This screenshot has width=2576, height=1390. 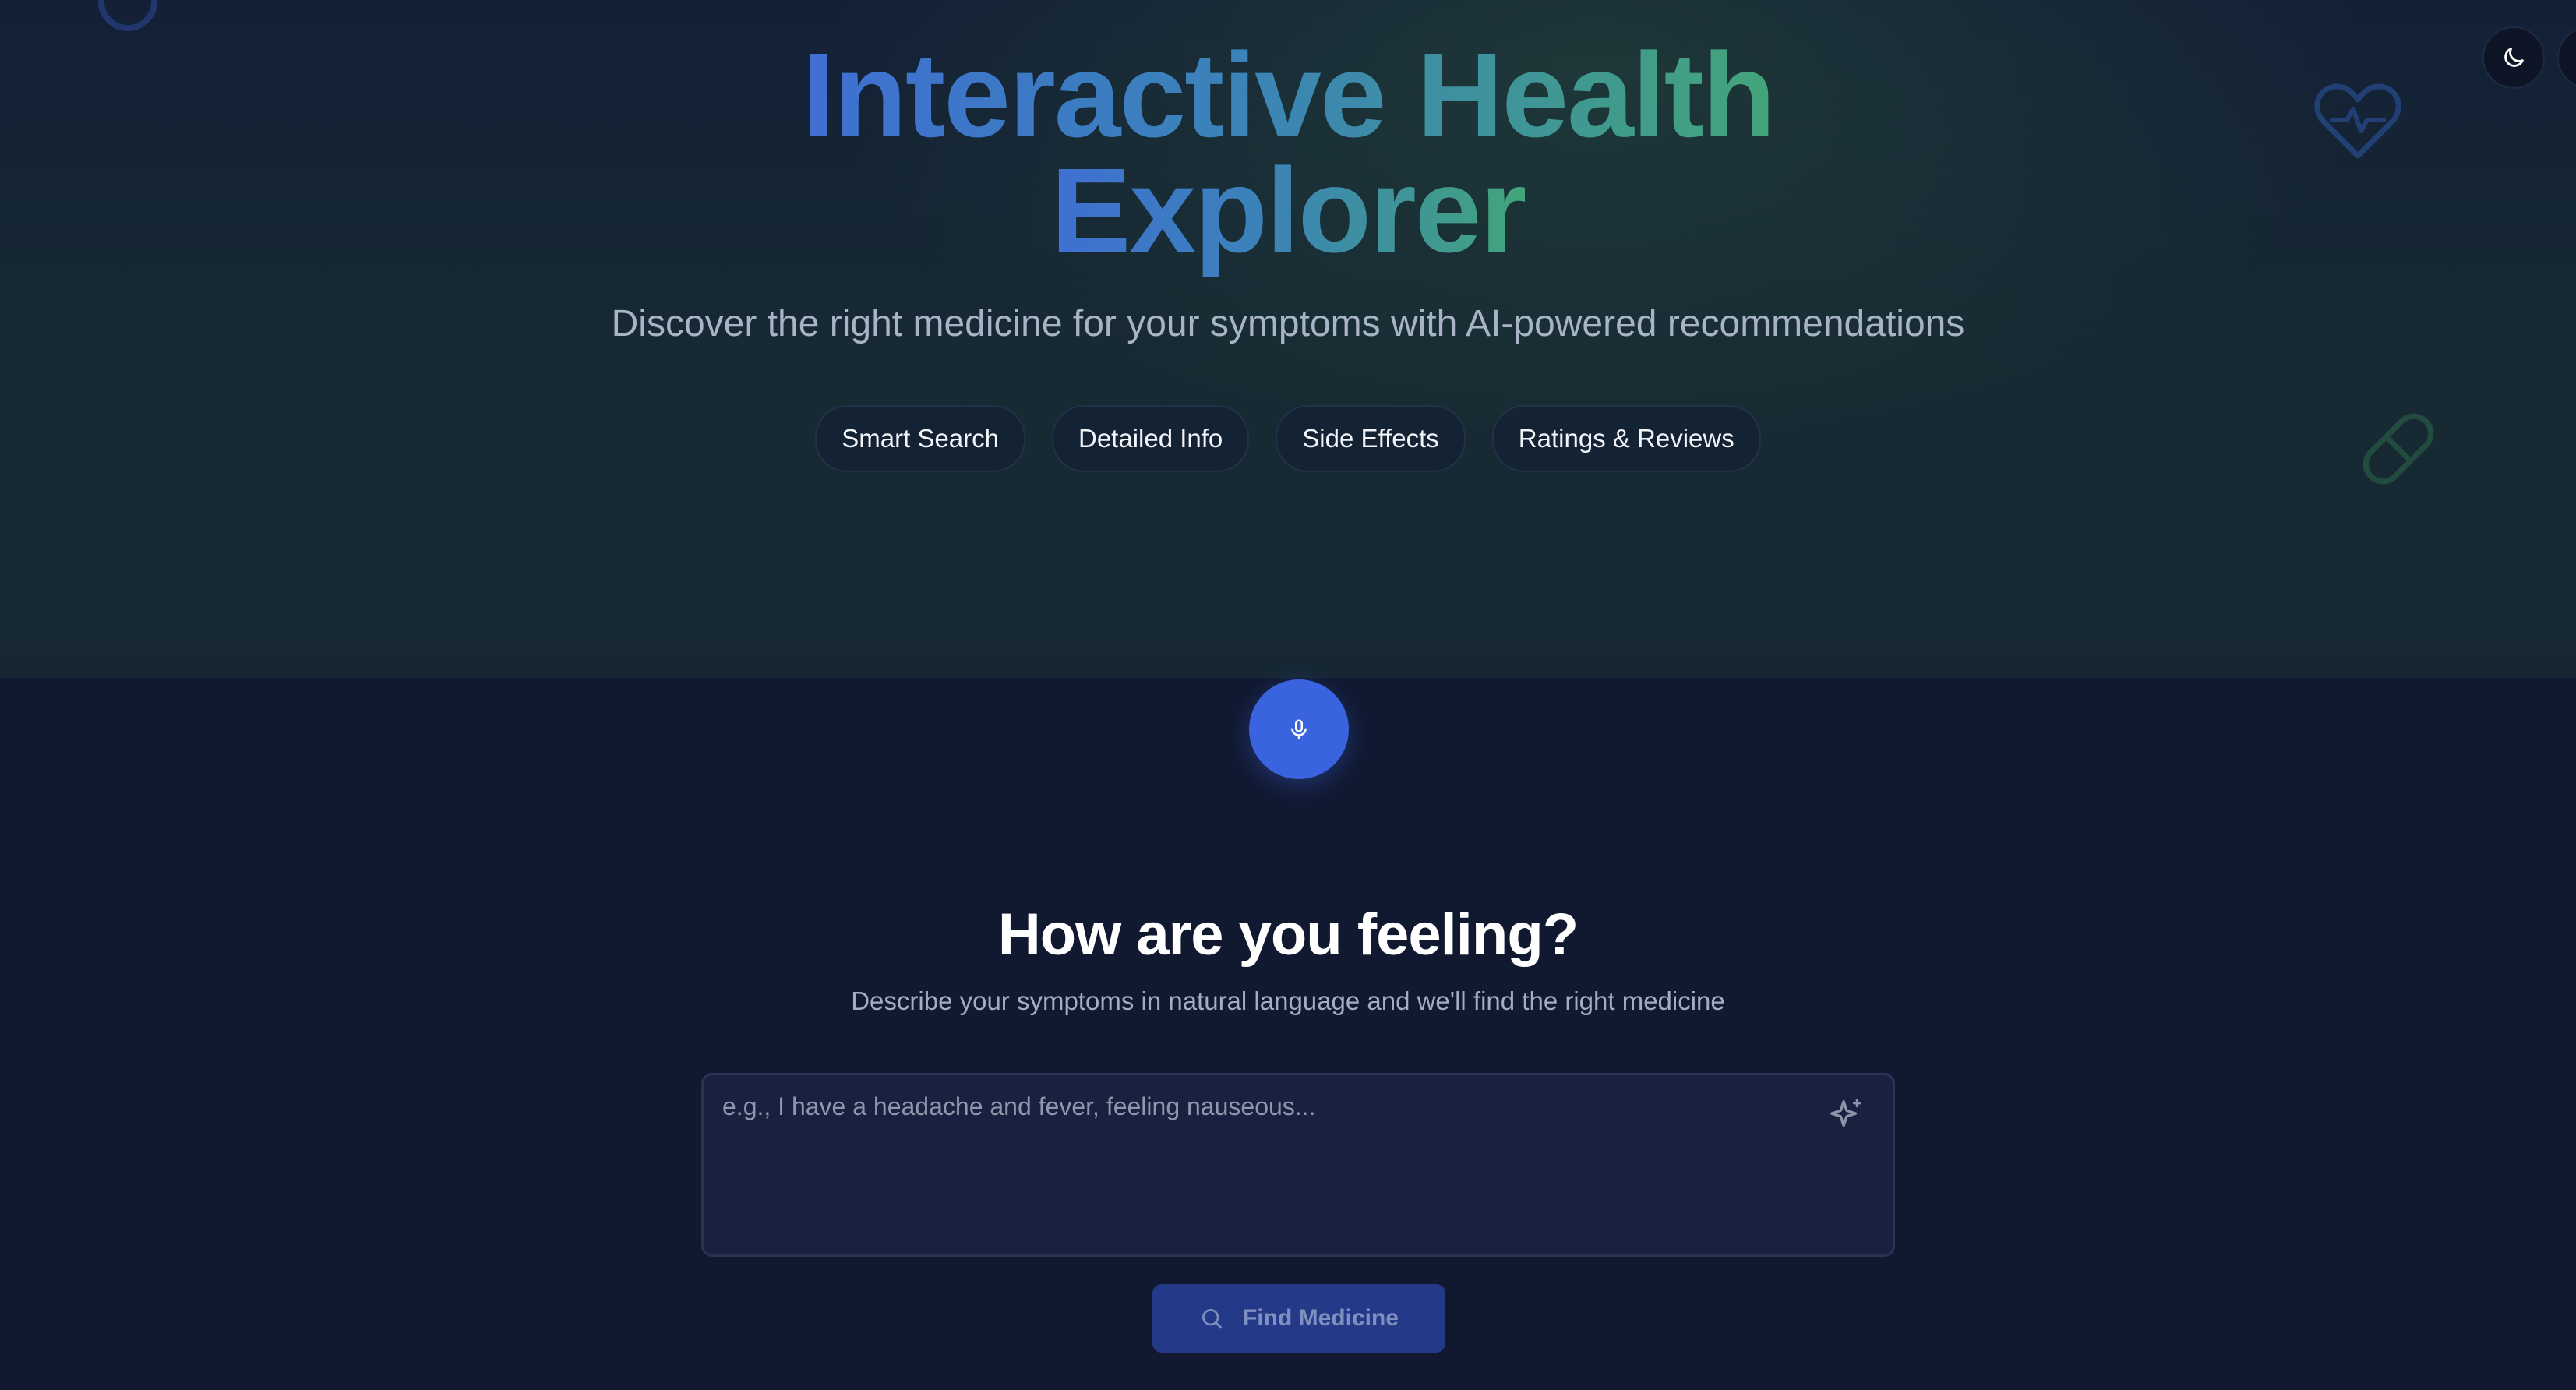 I want to click on find-medicine-label: Find Medicine, so click(x=1320, y=1318).